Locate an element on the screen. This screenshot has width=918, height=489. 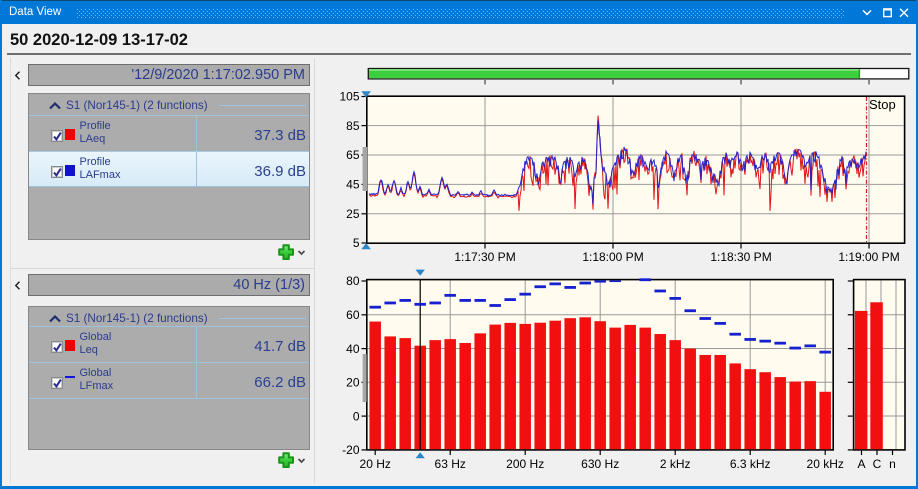
svg-text: 45 is located at coordinates (353, 185).